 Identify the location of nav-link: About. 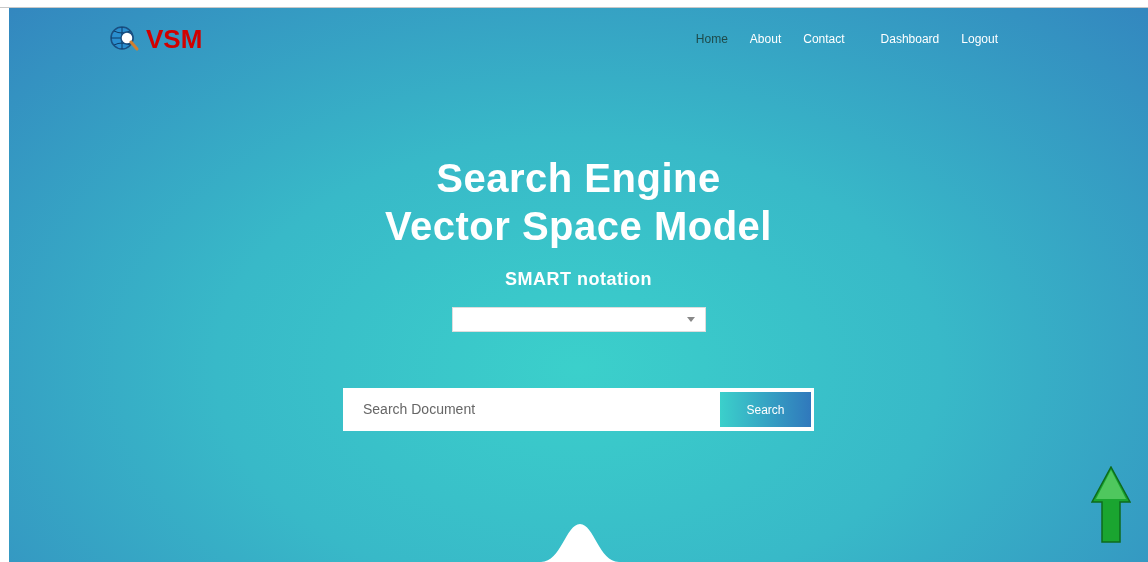
(765, 39).